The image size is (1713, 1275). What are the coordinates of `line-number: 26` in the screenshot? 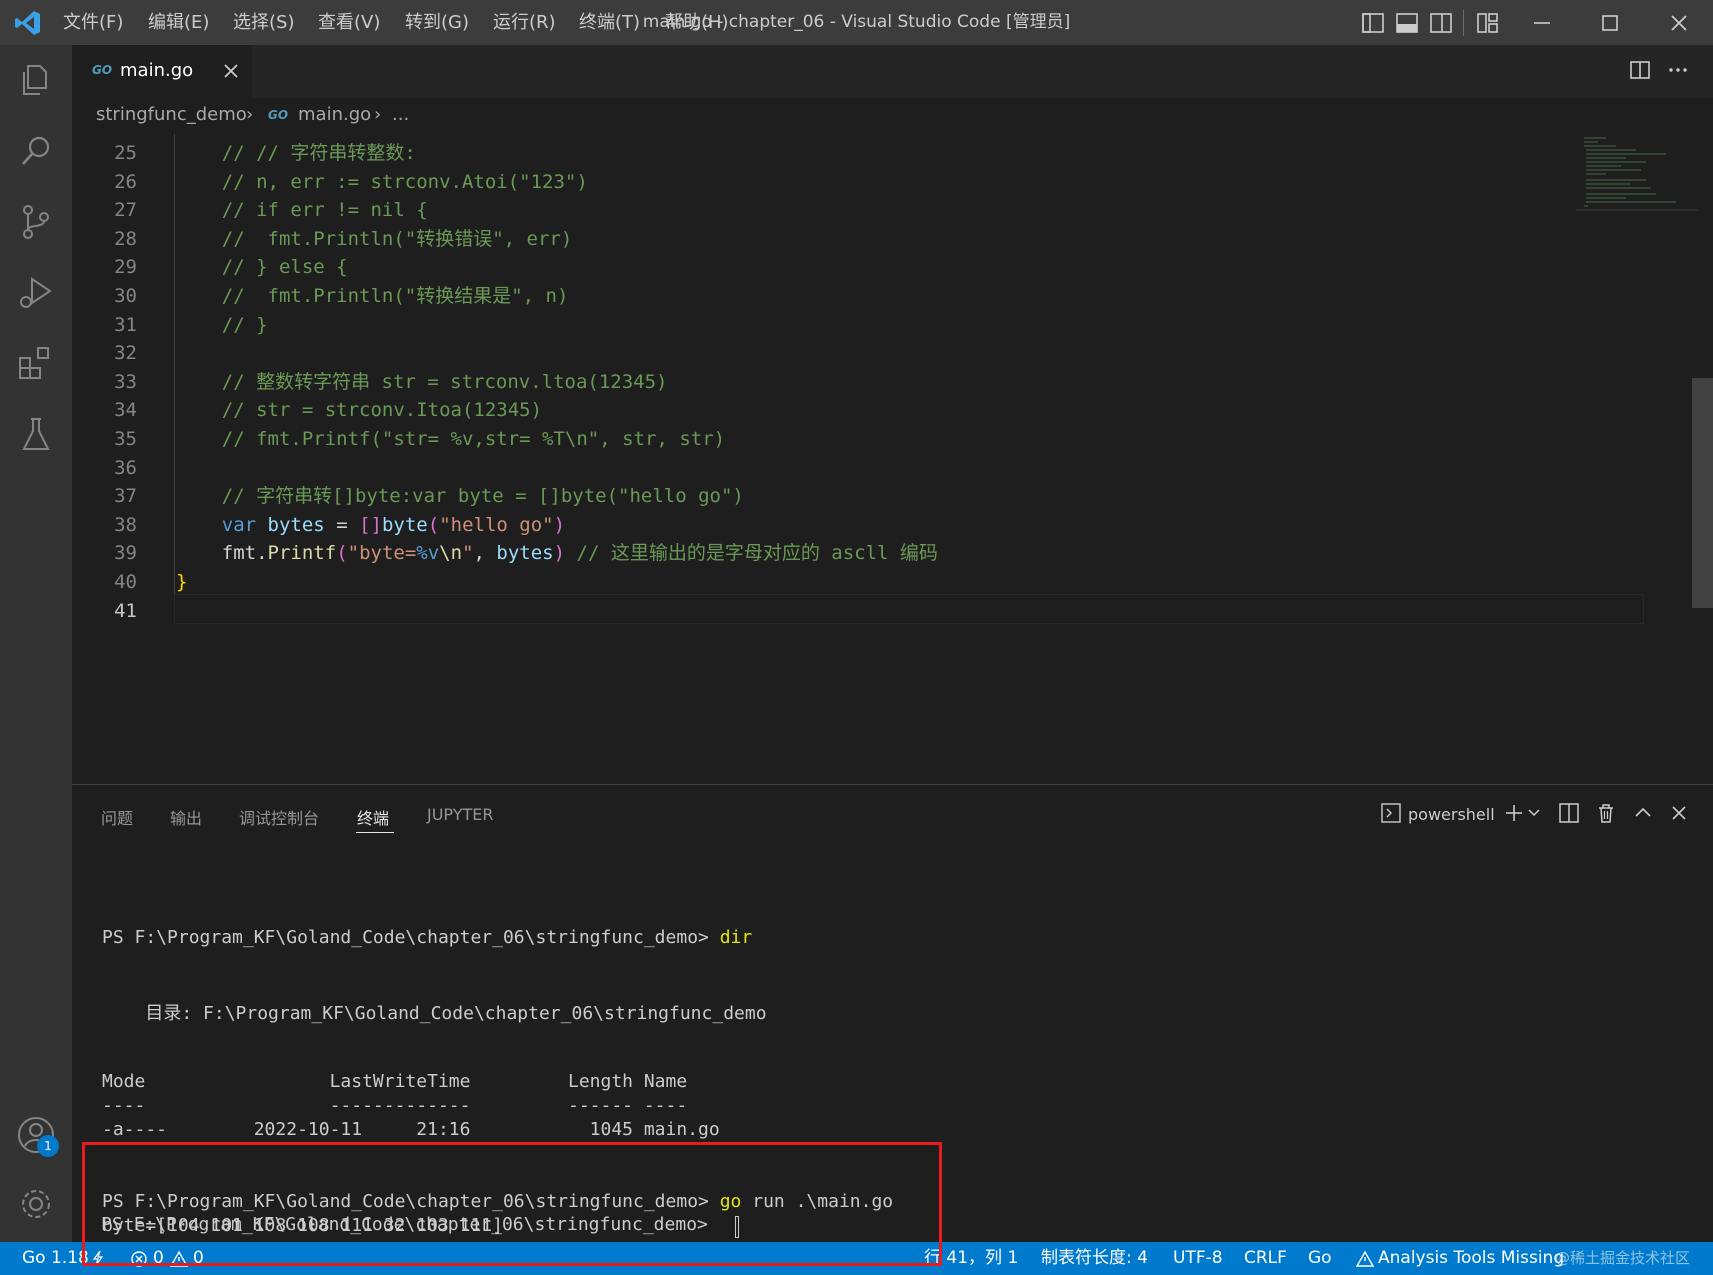 It's located at (125, 181).